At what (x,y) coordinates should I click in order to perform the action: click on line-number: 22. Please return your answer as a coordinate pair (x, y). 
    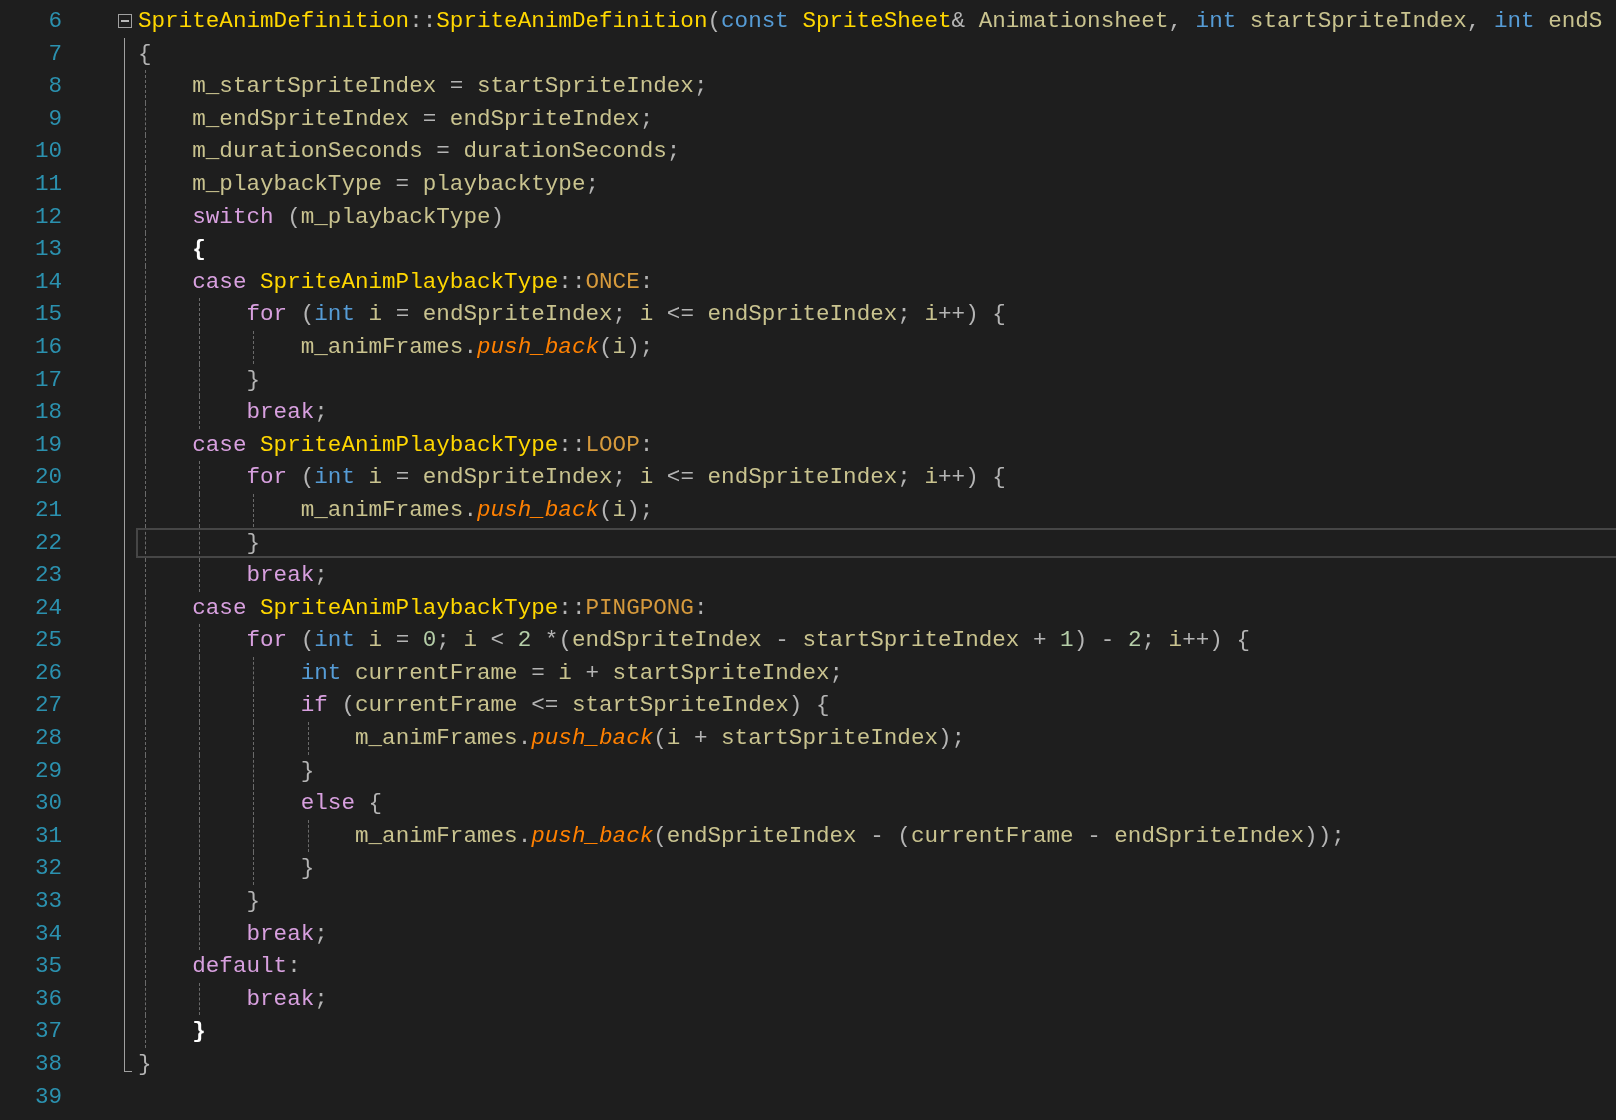
    Looking at the image, I should click on (48, 542).